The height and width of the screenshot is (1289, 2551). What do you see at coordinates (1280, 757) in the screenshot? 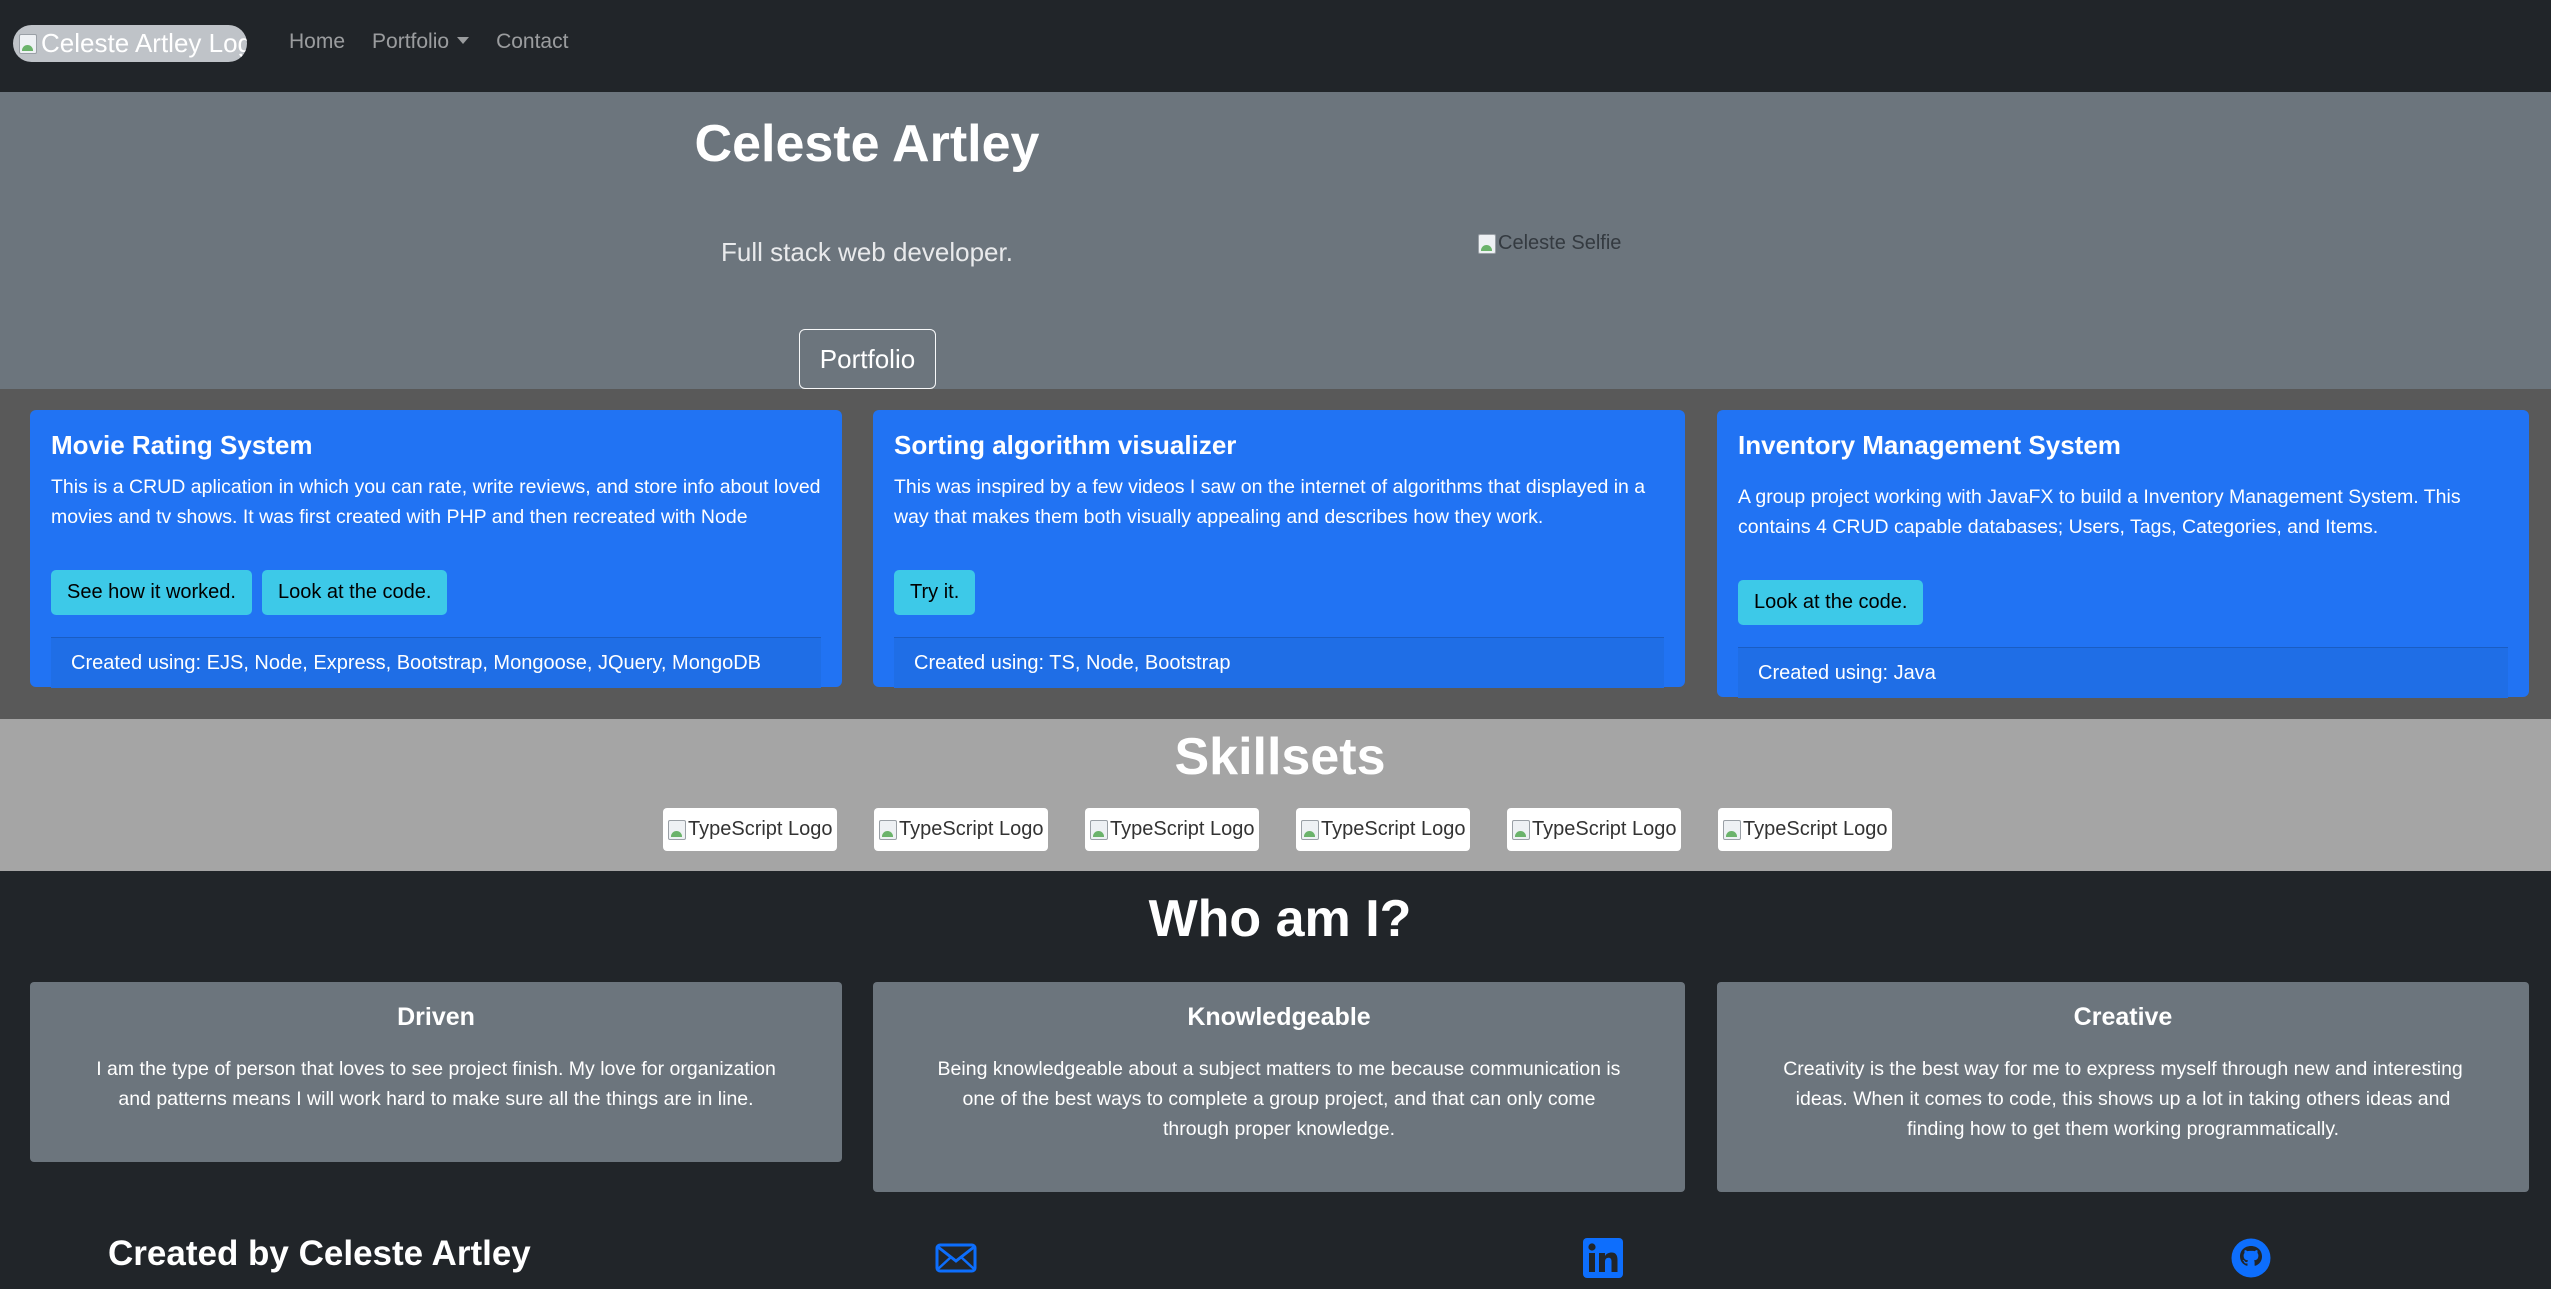
I see `skillsets-title: Skillsets` at bounding box center [1280, 757].